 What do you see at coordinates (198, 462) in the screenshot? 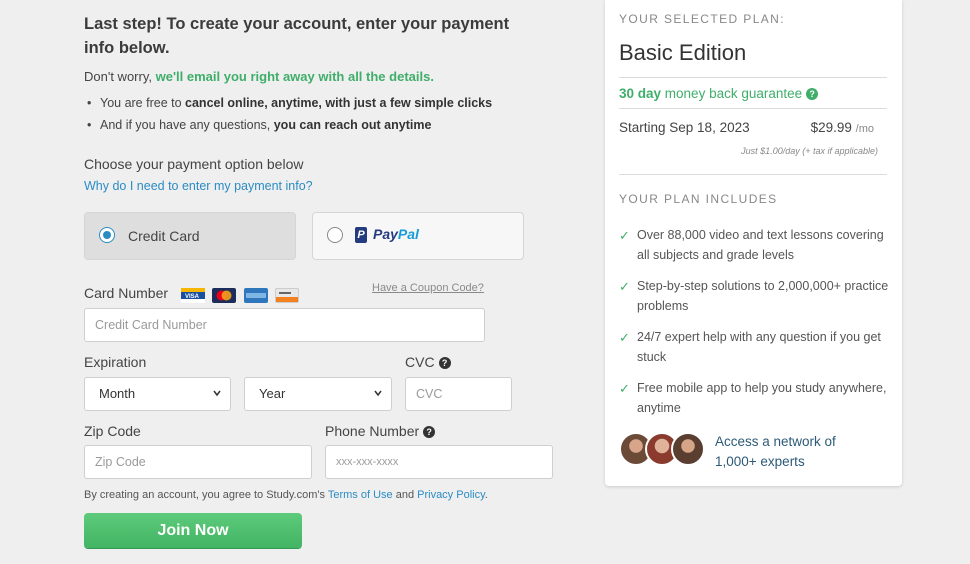
I see `zip-code-input` at bounding box center [198, 462].